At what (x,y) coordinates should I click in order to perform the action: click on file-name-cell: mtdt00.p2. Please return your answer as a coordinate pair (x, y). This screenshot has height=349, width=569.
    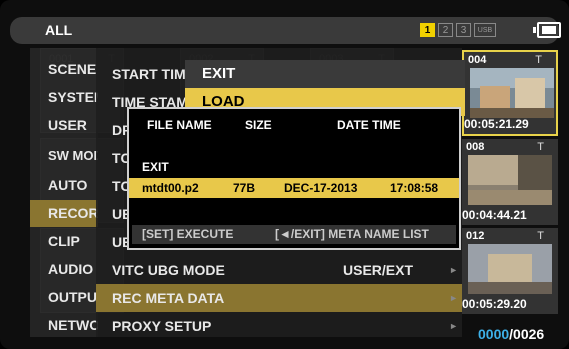
    Looking at the image, I should click on (170, 188).